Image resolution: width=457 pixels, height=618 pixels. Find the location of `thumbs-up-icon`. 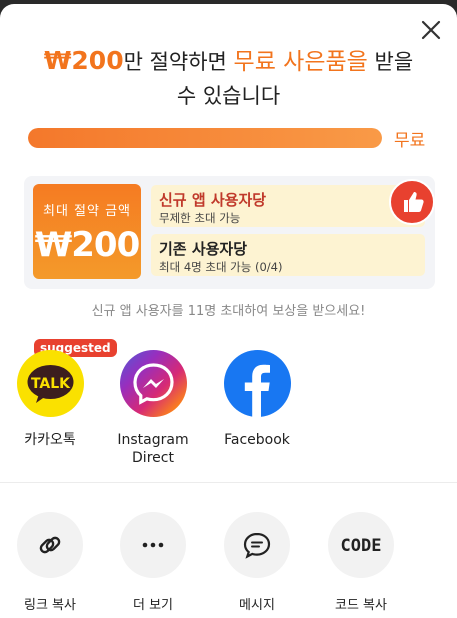

thumbs-up-icon is located at coordinates (412, 202).